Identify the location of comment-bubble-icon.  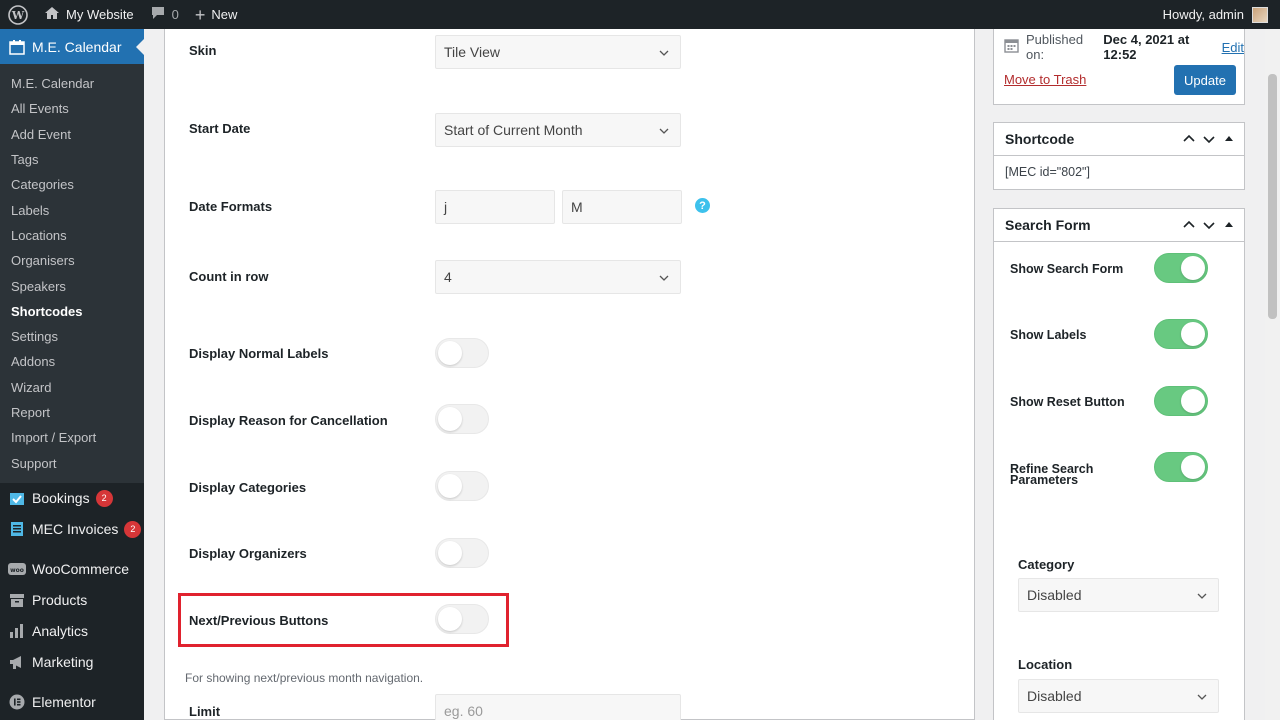
(158, 14).